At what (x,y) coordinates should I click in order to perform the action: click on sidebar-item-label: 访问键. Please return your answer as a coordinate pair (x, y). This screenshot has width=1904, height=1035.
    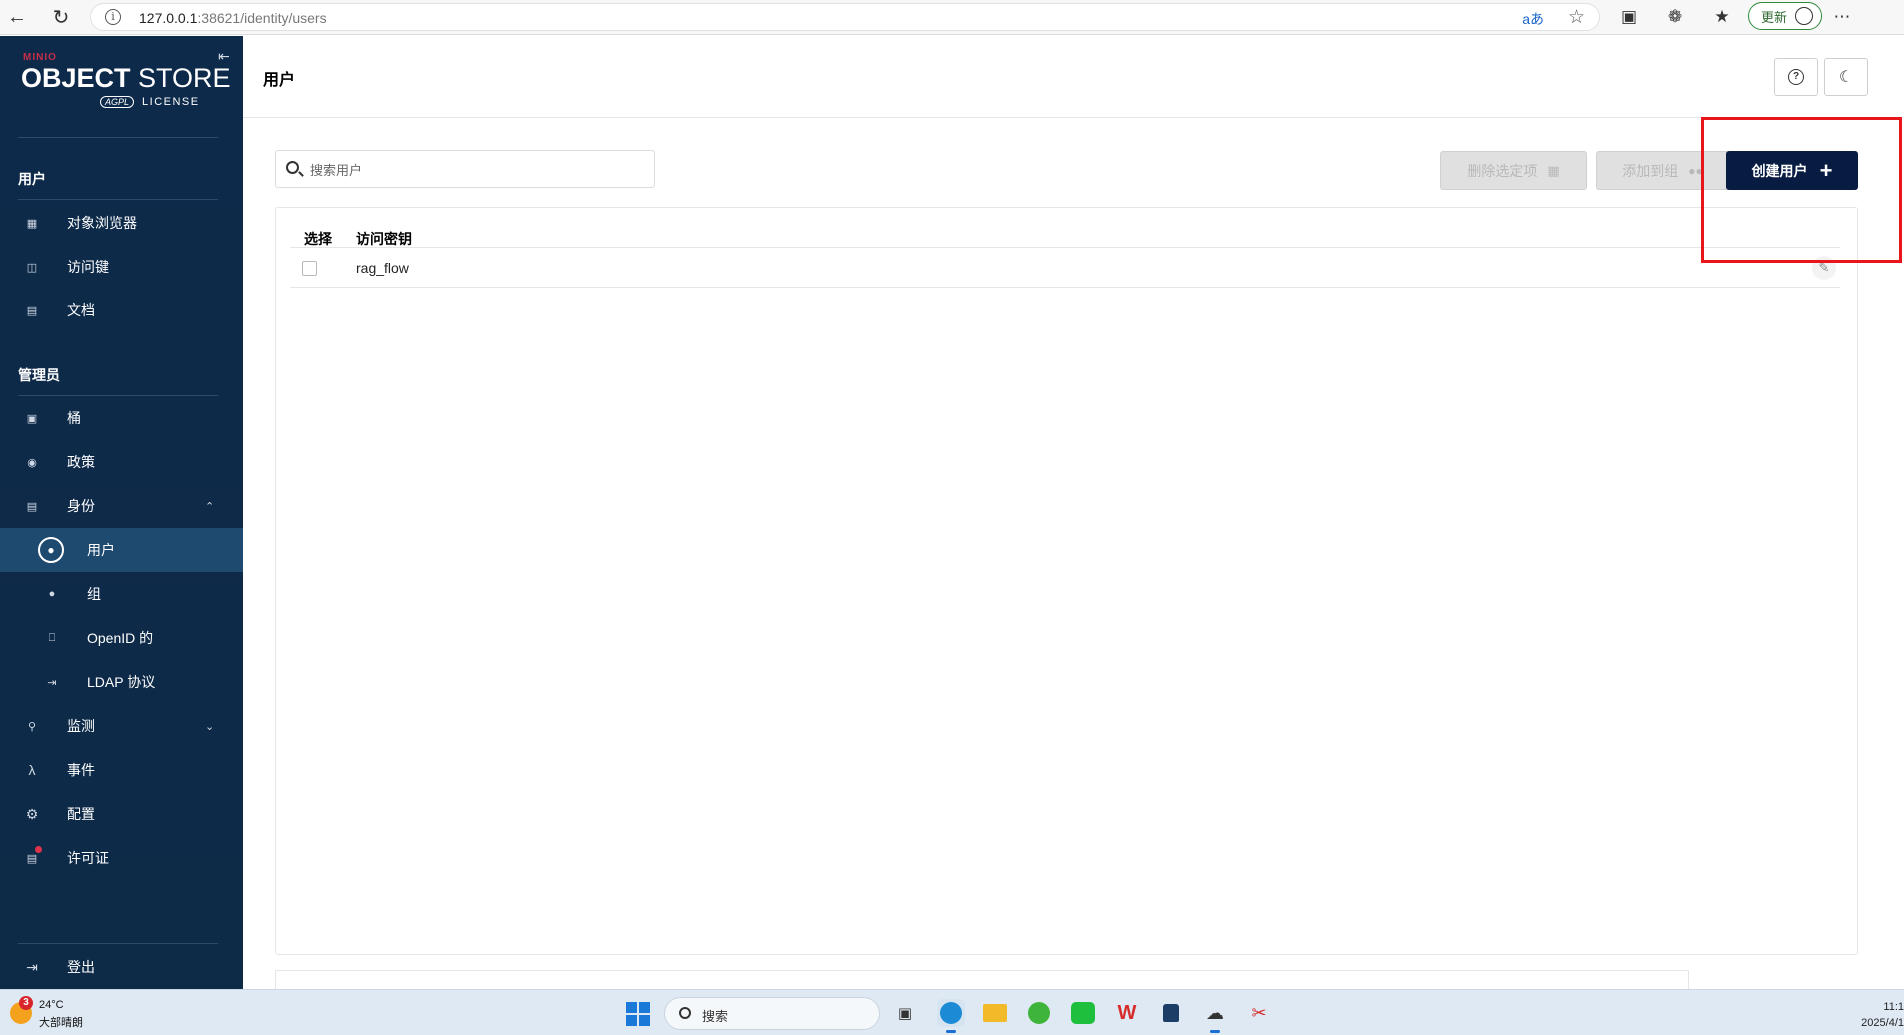
    Looking at the image, I should click on (88, 267).